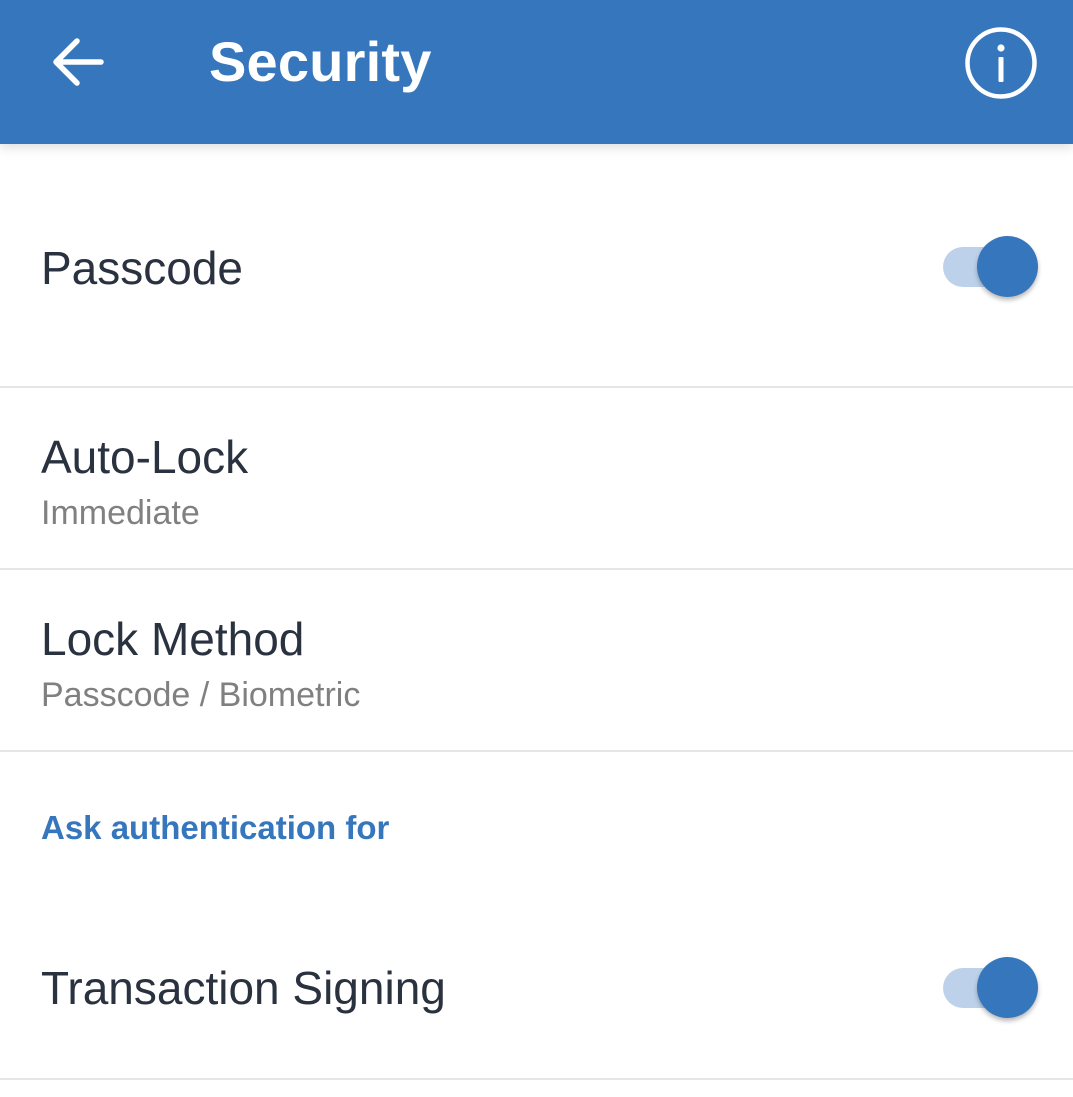 Image resolution: width=1073 pixels, height=1097 pixels. I want to click on info-circle-icon, so click(1001, 63).